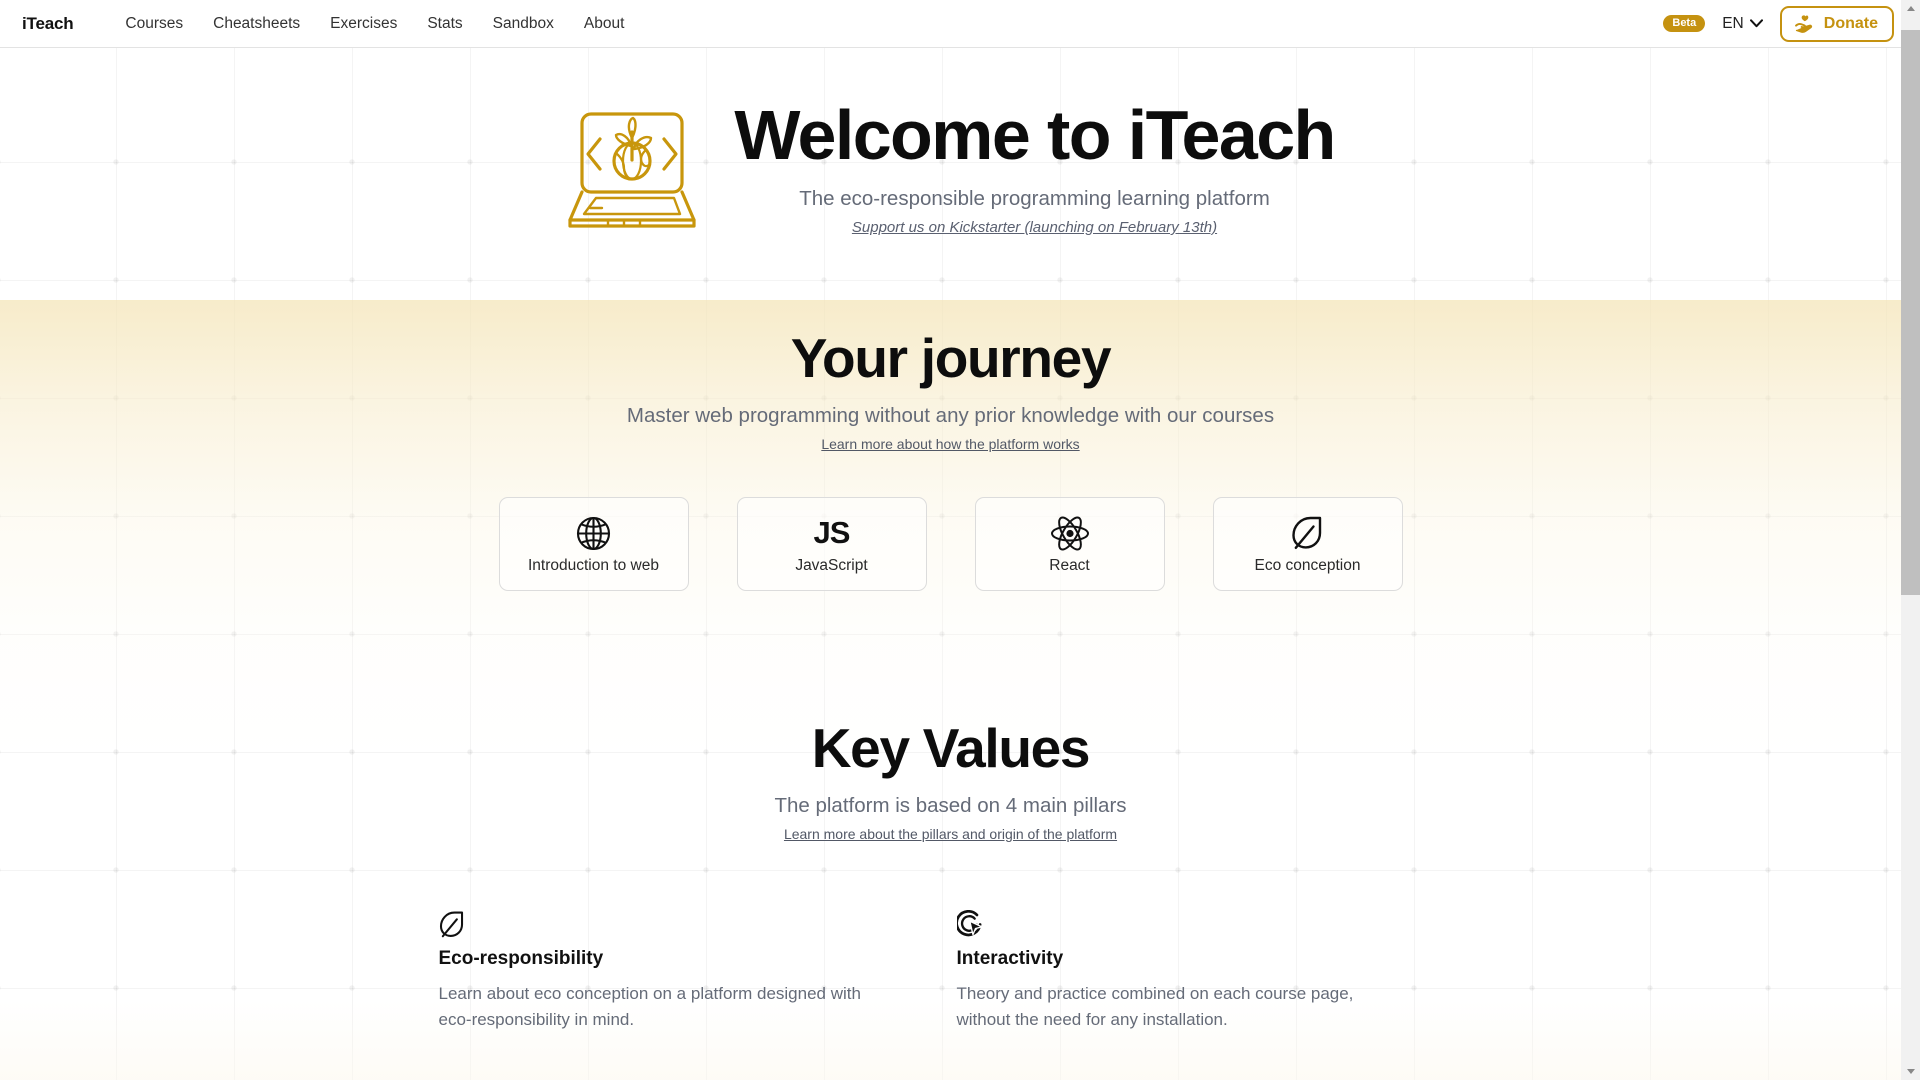  Describe the element at coordinates (1850, 23) in the screenshot. I see `donate-label: Donate` at that location.